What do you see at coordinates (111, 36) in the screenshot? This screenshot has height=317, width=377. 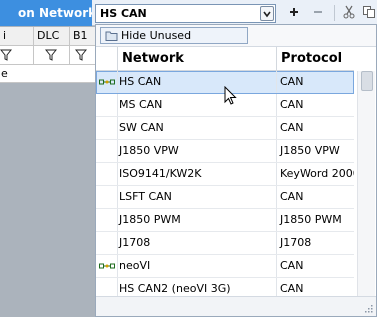 I see `folder-icon` at bounding box center [111, 36].